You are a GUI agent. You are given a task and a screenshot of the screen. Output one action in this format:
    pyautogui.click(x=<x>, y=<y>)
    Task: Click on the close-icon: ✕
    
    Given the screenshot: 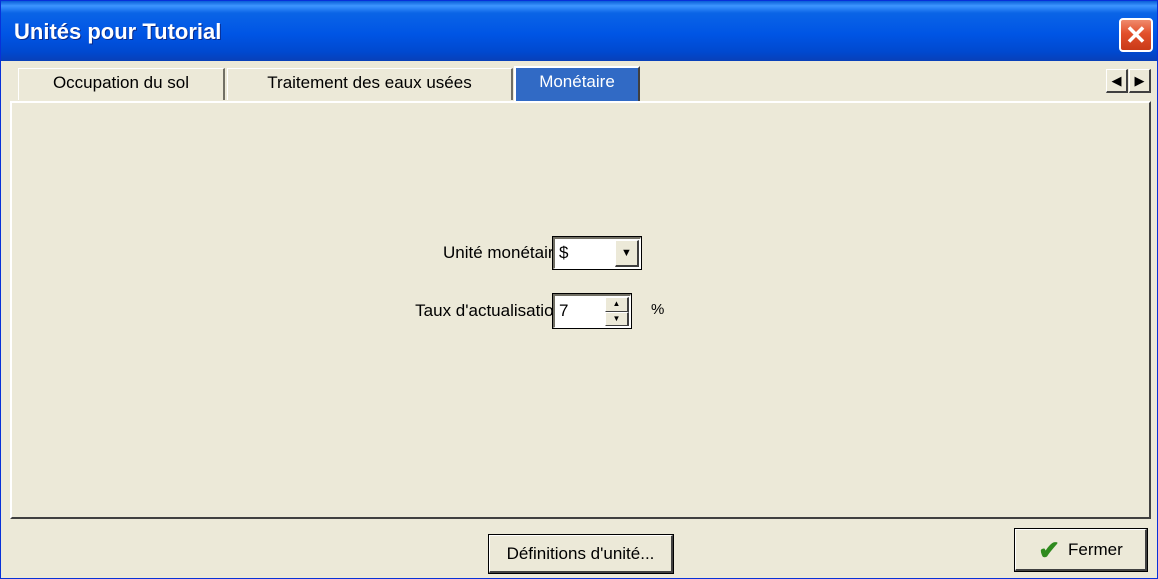 What is the action you would take?
    pyautogui.click(x=1136, y=35)
    